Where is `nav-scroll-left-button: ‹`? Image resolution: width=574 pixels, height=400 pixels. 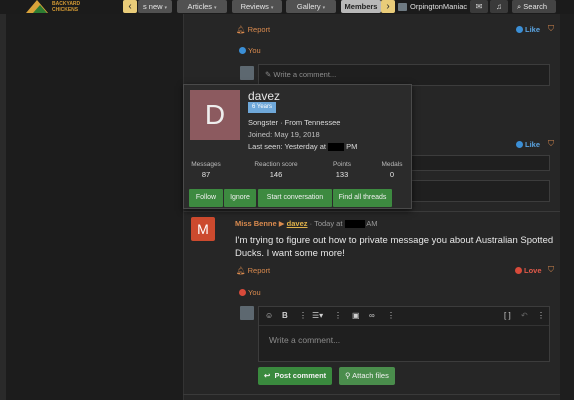 nav-scroll-left-button: ‹ is located at coordinates (130, 6).